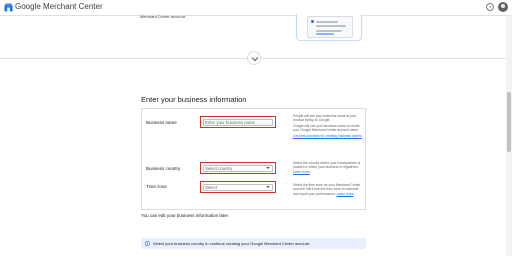  Describe the element at coordinates (256, 8) in the screenshot. I see `top-bar: Google Merchant Center ?` at that location.